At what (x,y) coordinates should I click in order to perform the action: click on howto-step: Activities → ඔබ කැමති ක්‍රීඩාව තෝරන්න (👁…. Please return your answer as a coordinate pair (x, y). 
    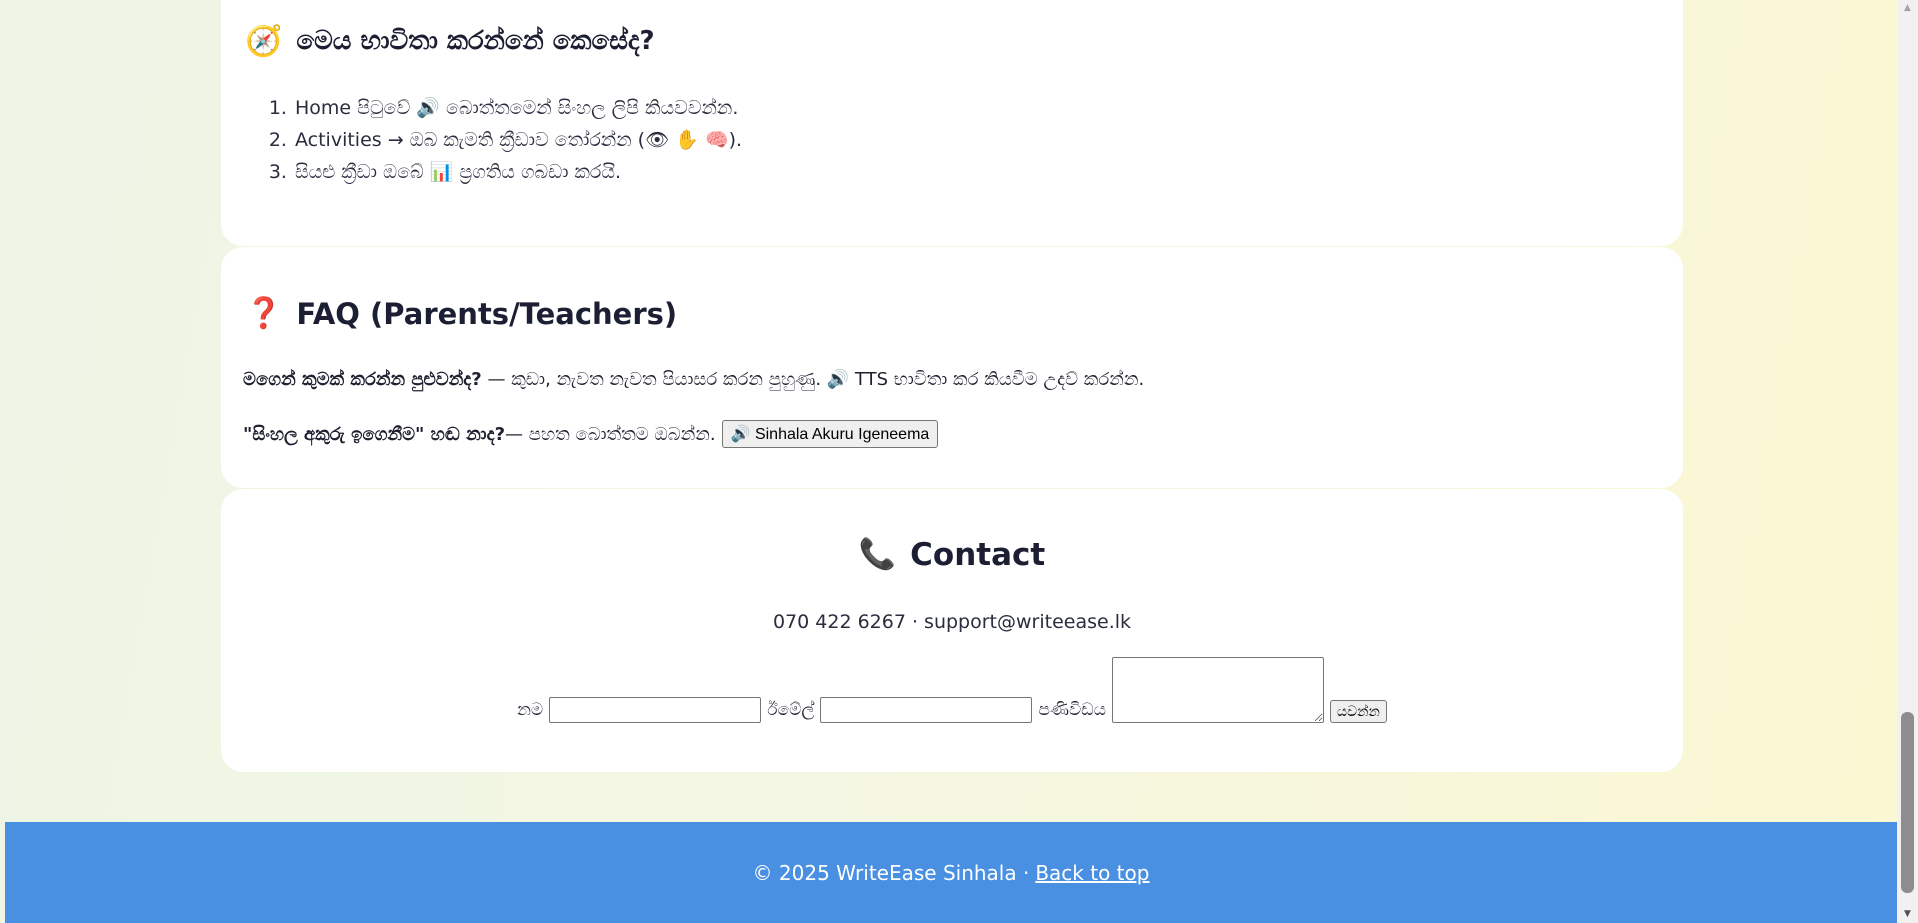
    Looking at the image, I should click on (517, 140).